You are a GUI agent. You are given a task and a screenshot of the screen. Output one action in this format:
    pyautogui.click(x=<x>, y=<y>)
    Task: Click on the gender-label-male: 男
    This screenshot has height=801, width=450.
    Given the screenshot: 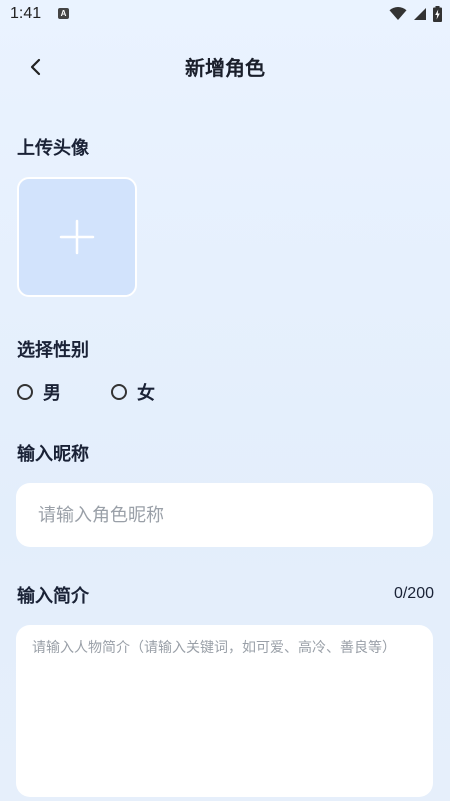 What is the action you would take?
    pyautogui.click(x=52, y=393)
    